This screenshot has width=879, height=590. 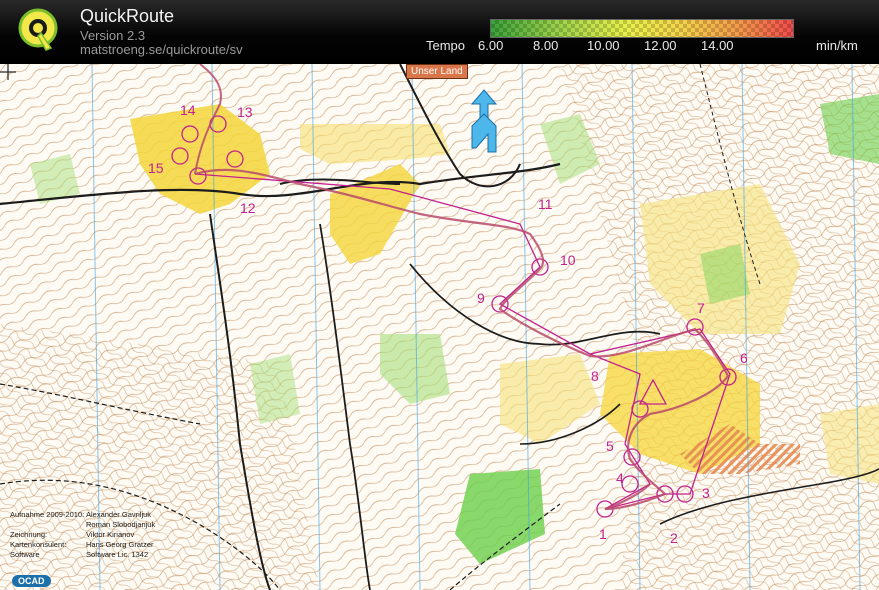 What do you see at coordinates (491, 45) in the screenshot?
I see `pace-tick: 6.00` at bounding box center [491, 45].